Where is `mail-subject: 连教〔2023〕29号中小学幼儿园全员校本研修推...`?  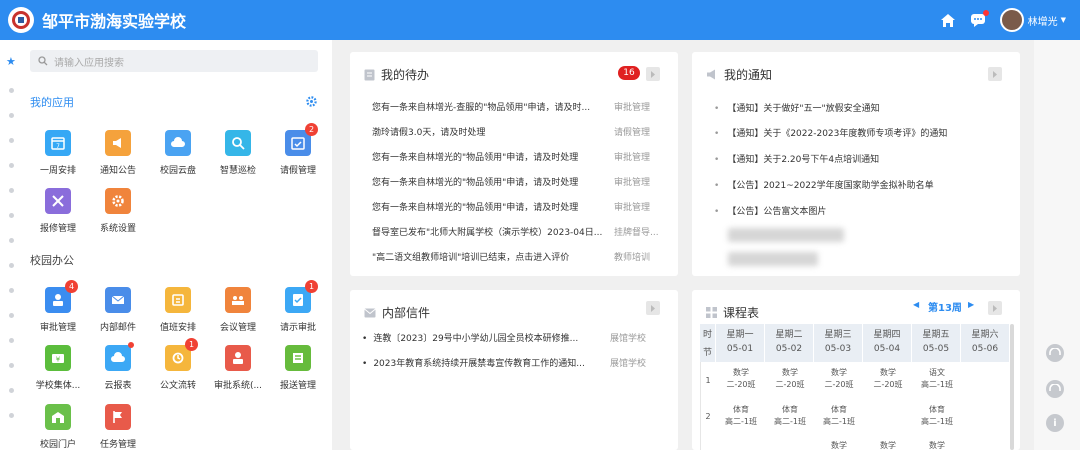
mail-subject: 连教〔2023〕29号中小学幼儿园全员校本研修推... is located at coordinates (486, 337).